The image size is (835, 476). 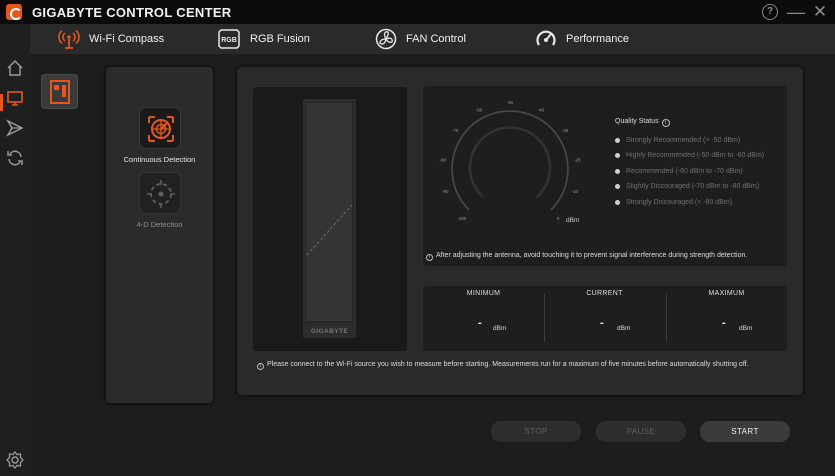 What do you see at coordinates (436, 39) in the screenshot?
I see `tab-label: FAN Control` at bounding box center [436, 39].